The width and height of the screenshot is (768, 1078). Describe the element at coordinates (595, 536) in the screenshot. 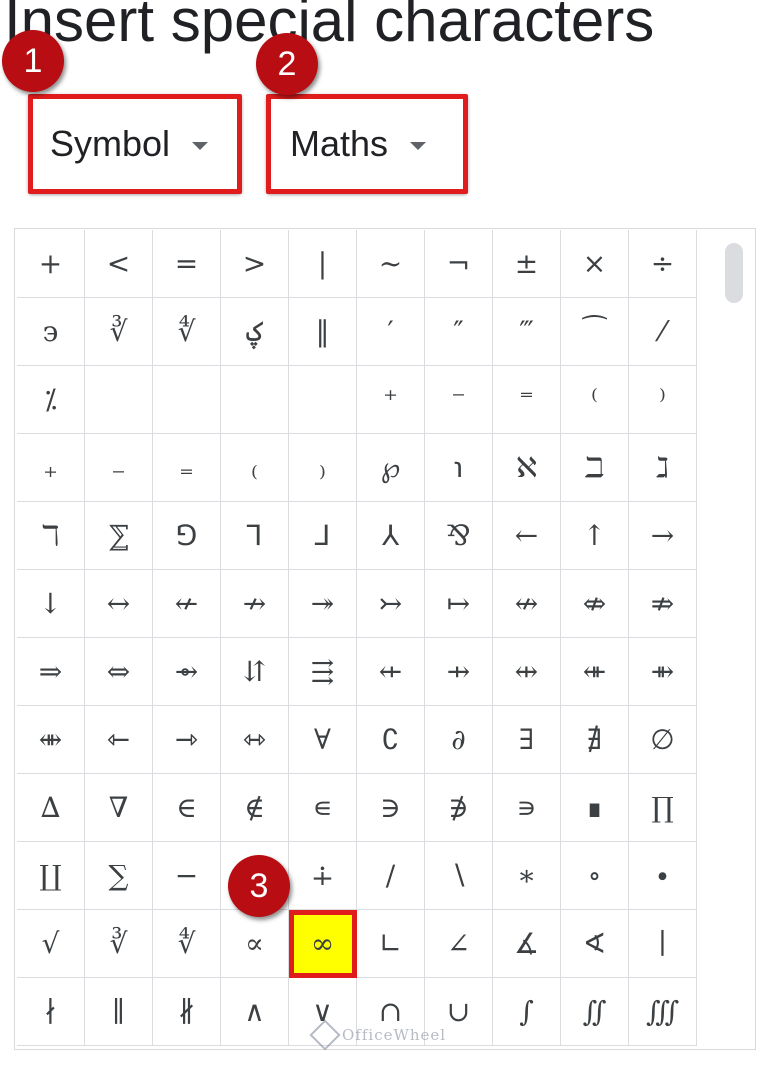

I see `character-cell: ↑` at that location.